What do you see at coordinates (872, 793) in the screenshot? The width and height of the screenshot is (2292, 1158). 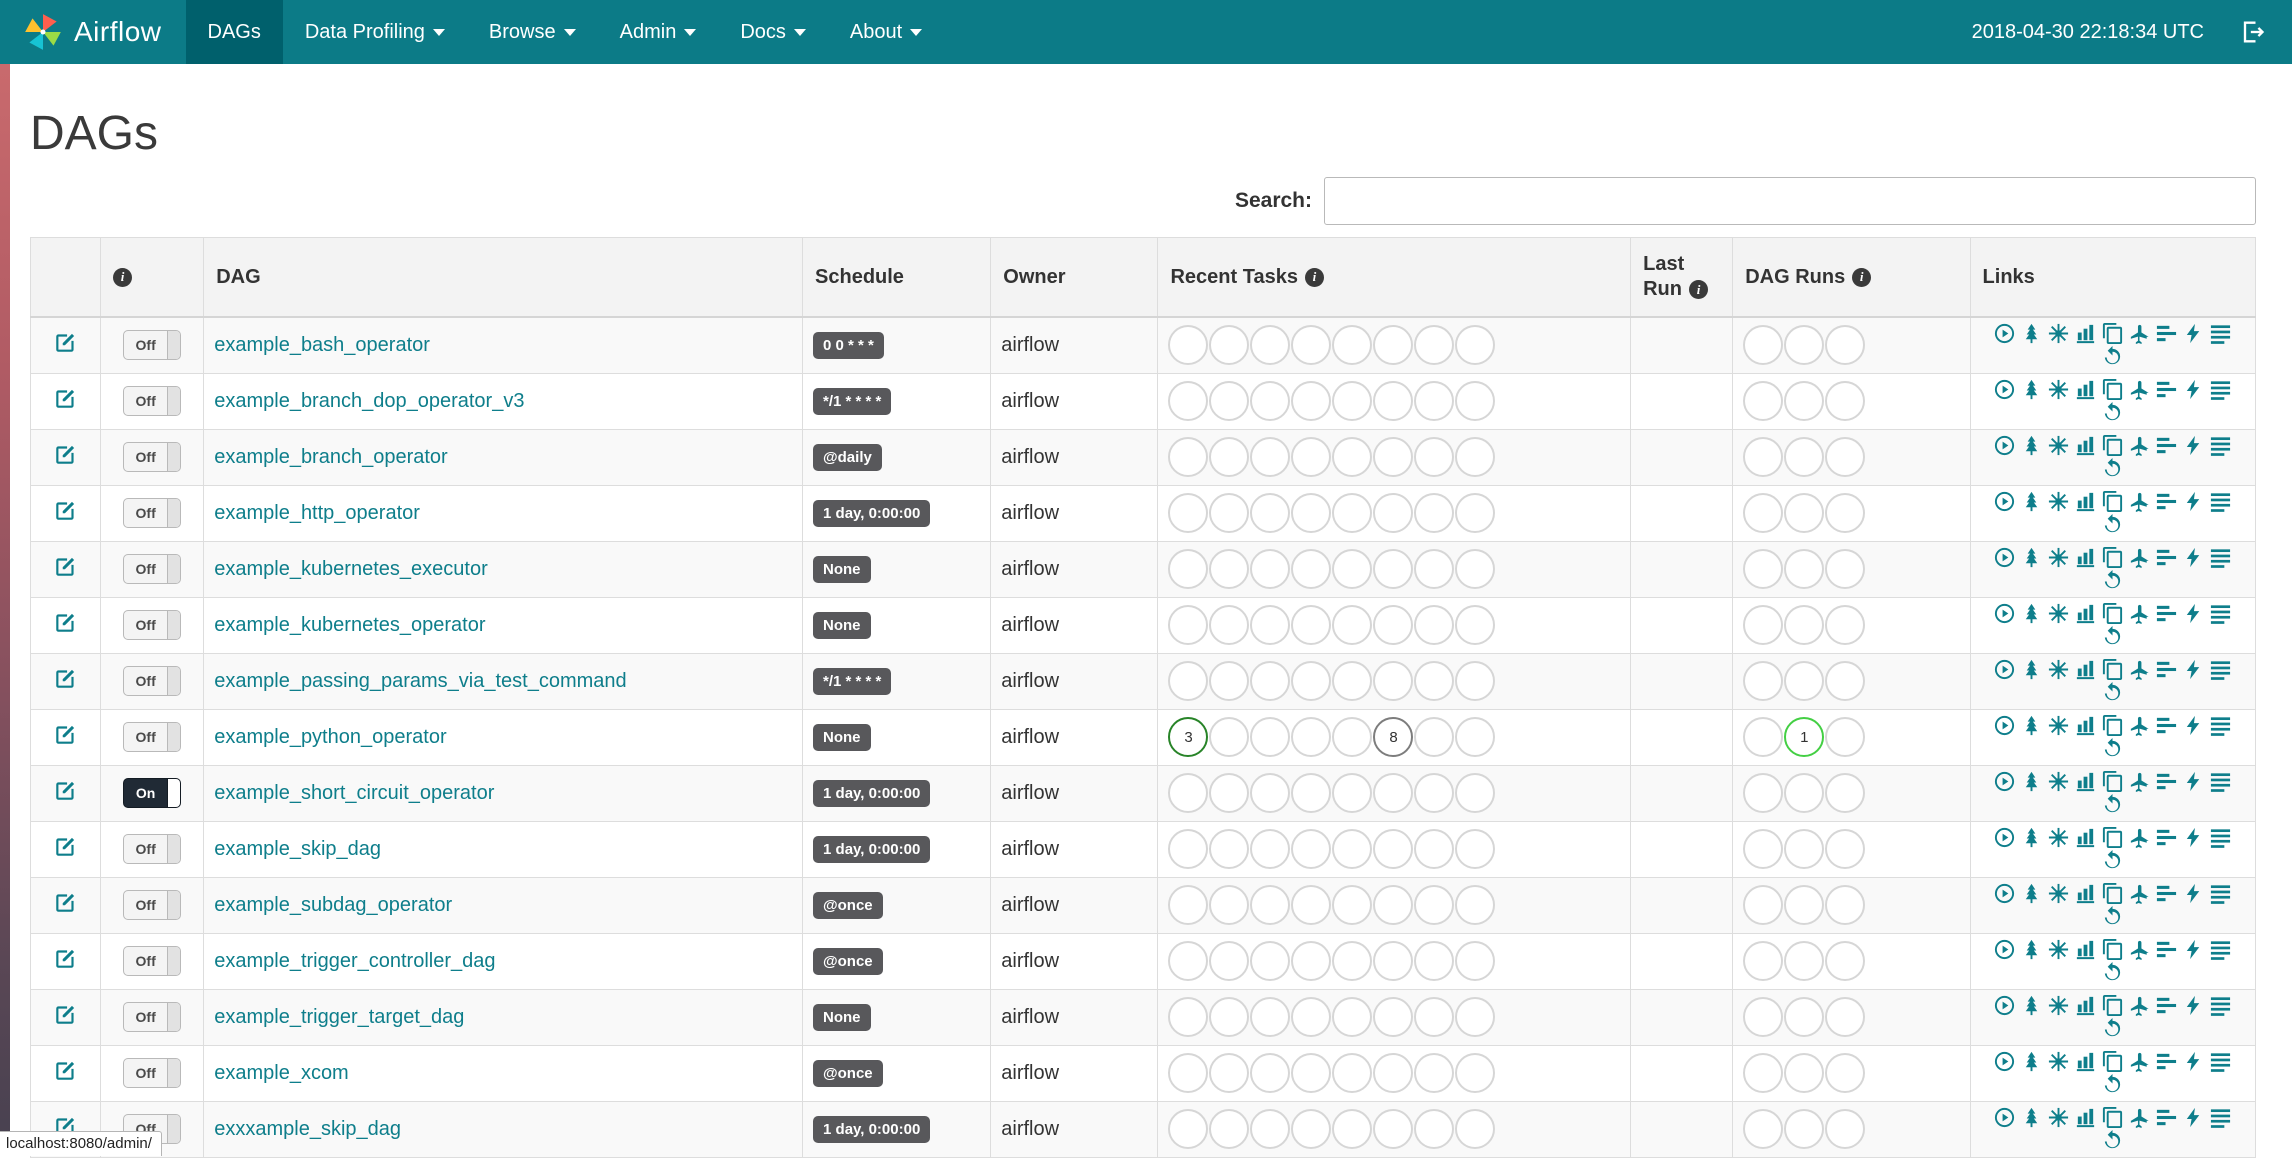 I see `schedule-badge: 1 day, 0:00:00` at bounding box center [872, 793].